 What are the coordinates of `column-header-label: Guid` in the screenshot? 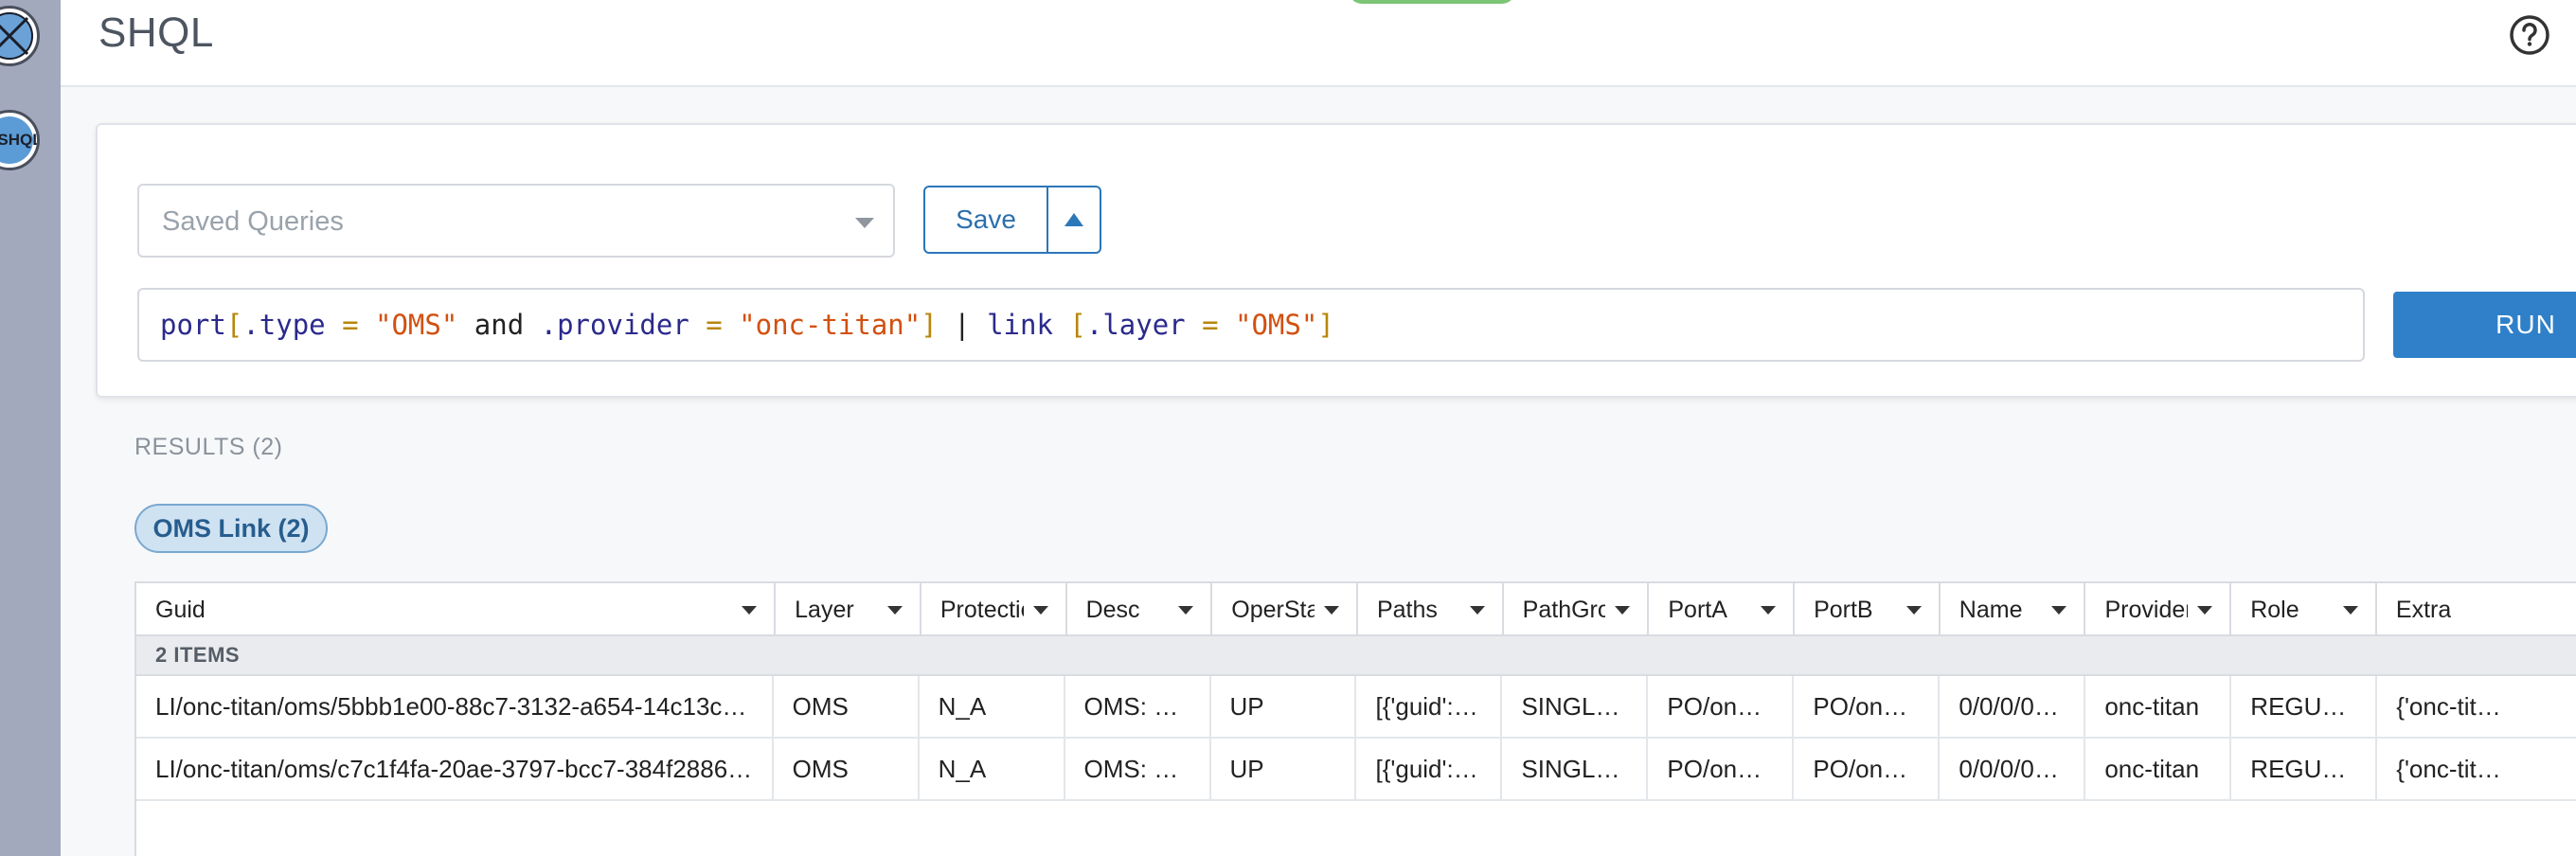 It's located at (180, 609).